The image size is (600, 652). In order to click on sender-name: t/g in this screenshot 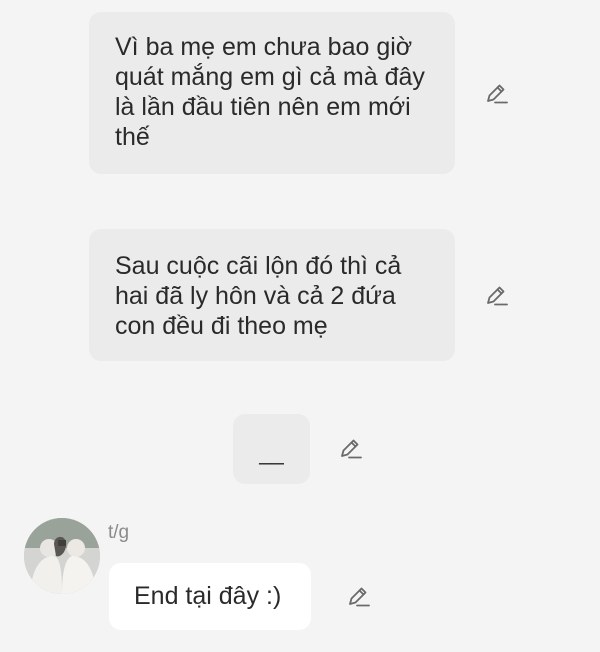, I will do `click(119, 532)`.